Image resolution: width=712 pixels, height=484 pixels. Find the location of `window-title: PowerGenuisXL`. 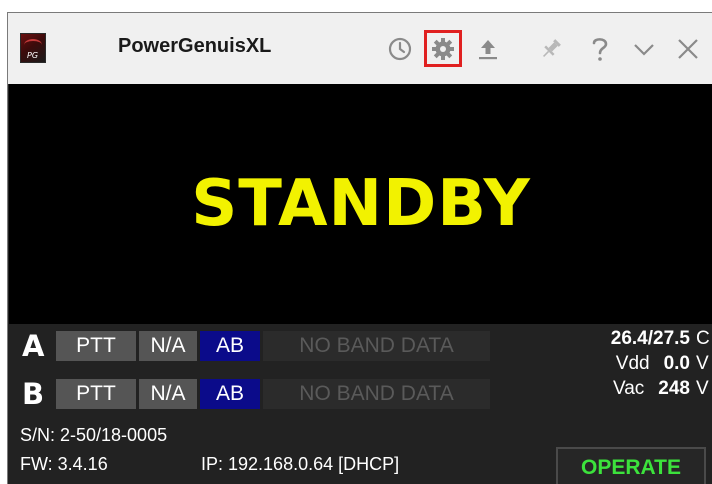

window-title: PowerGenuisXL is located at coordinates (195, 46).